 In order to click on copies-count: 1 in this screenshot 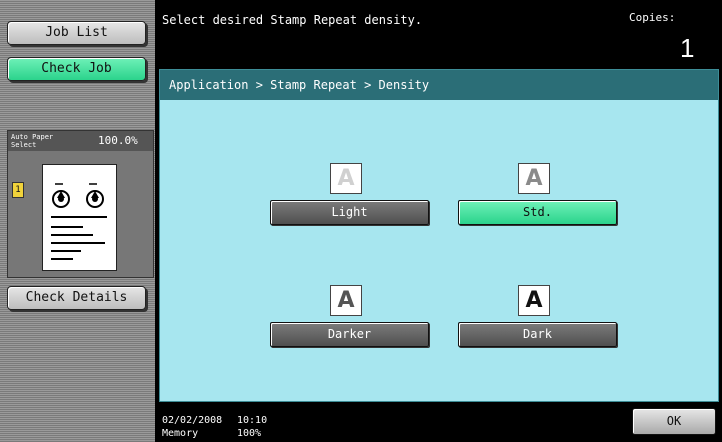, I will do `click(687, 48)`.